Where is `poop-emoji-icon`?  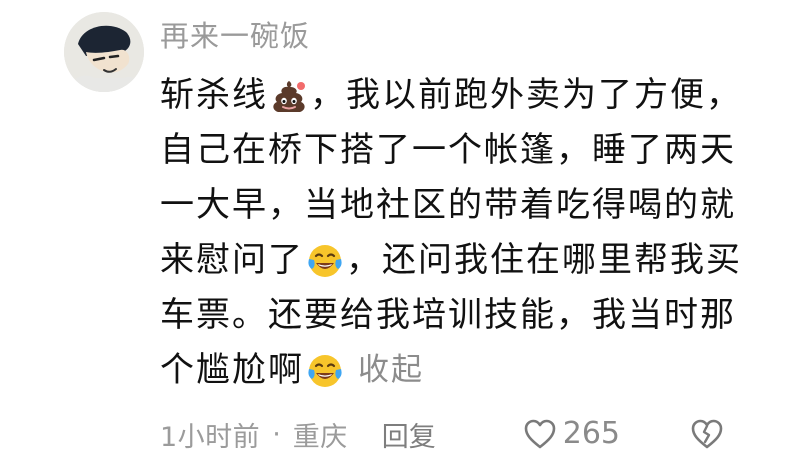 poop-emoji-icon is located at coordinates (289, 96).